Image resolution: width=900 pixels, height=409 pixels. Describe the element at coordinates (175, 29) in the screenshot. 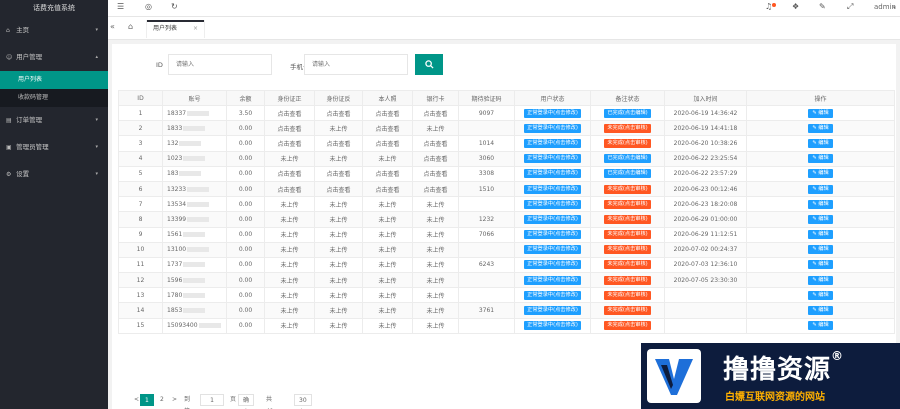

I see `tab-user-list: 用户列表 ×` at that location.